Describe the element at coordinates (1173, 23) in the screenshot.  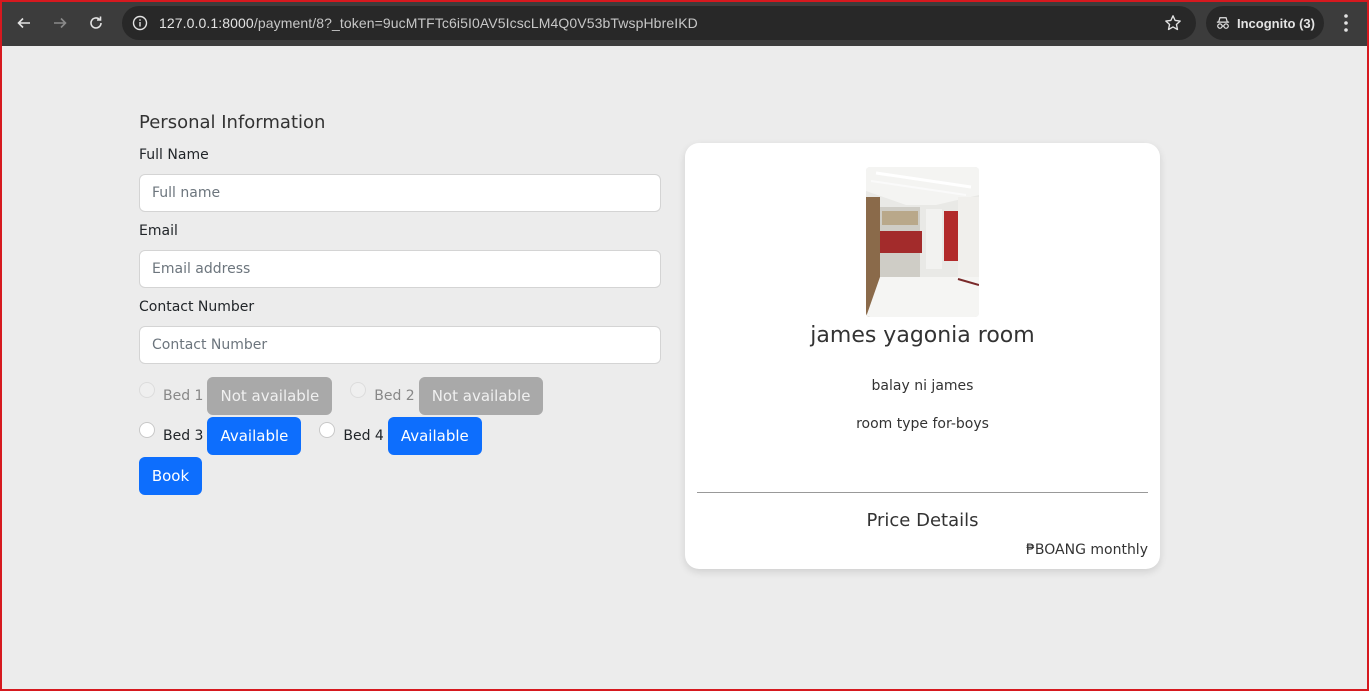
I see `bookmark-star-icon` at that location.